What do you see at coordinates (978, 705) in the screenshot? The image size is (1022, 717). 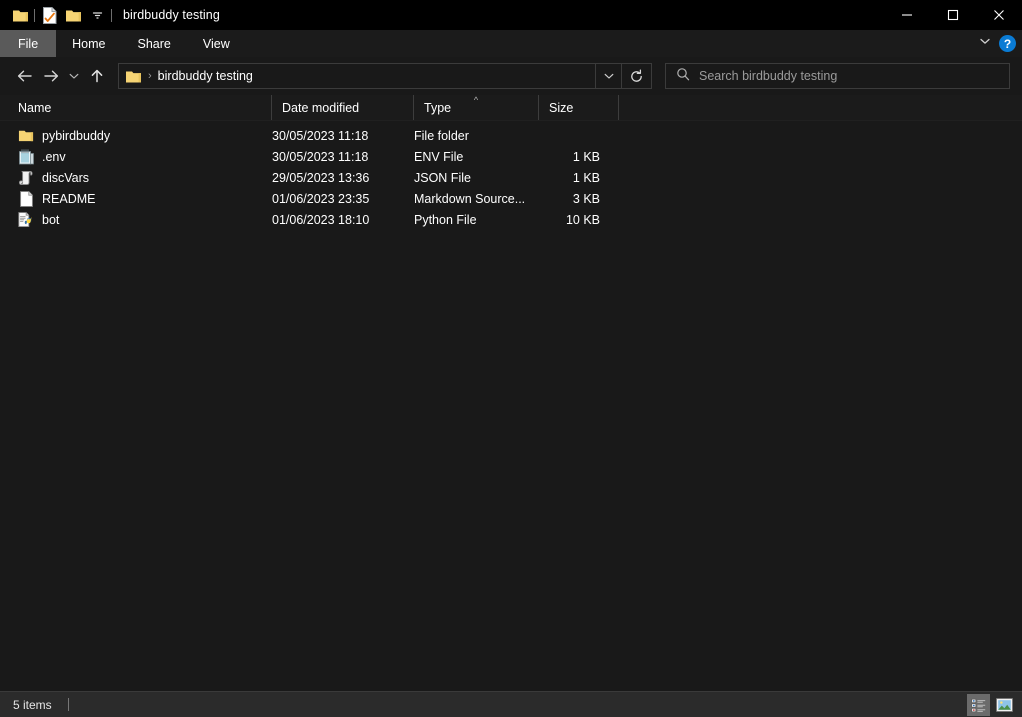 I see `details-view-button` at bounding box center [978, 705].